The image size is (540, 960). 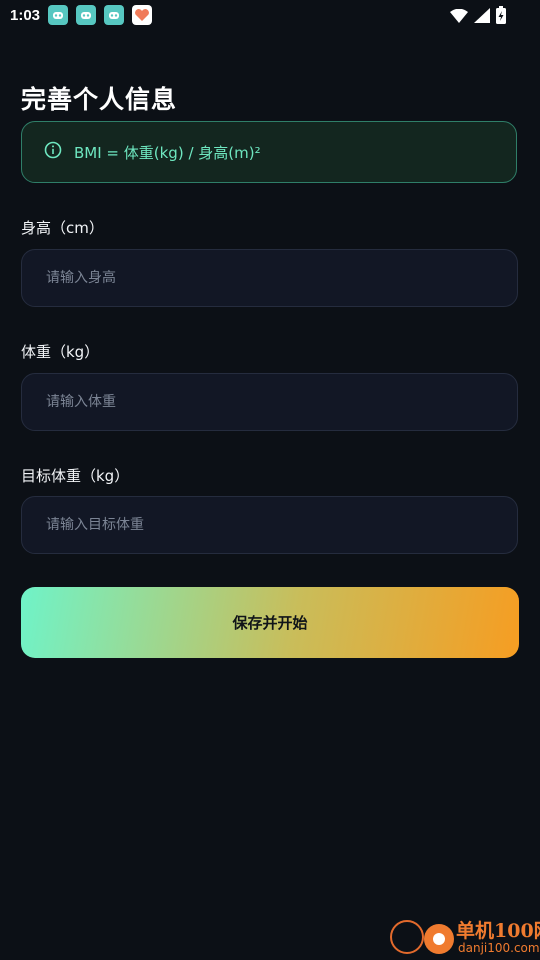 I want to click on watermark-url: danji100.com, so click(x=499, y=948).